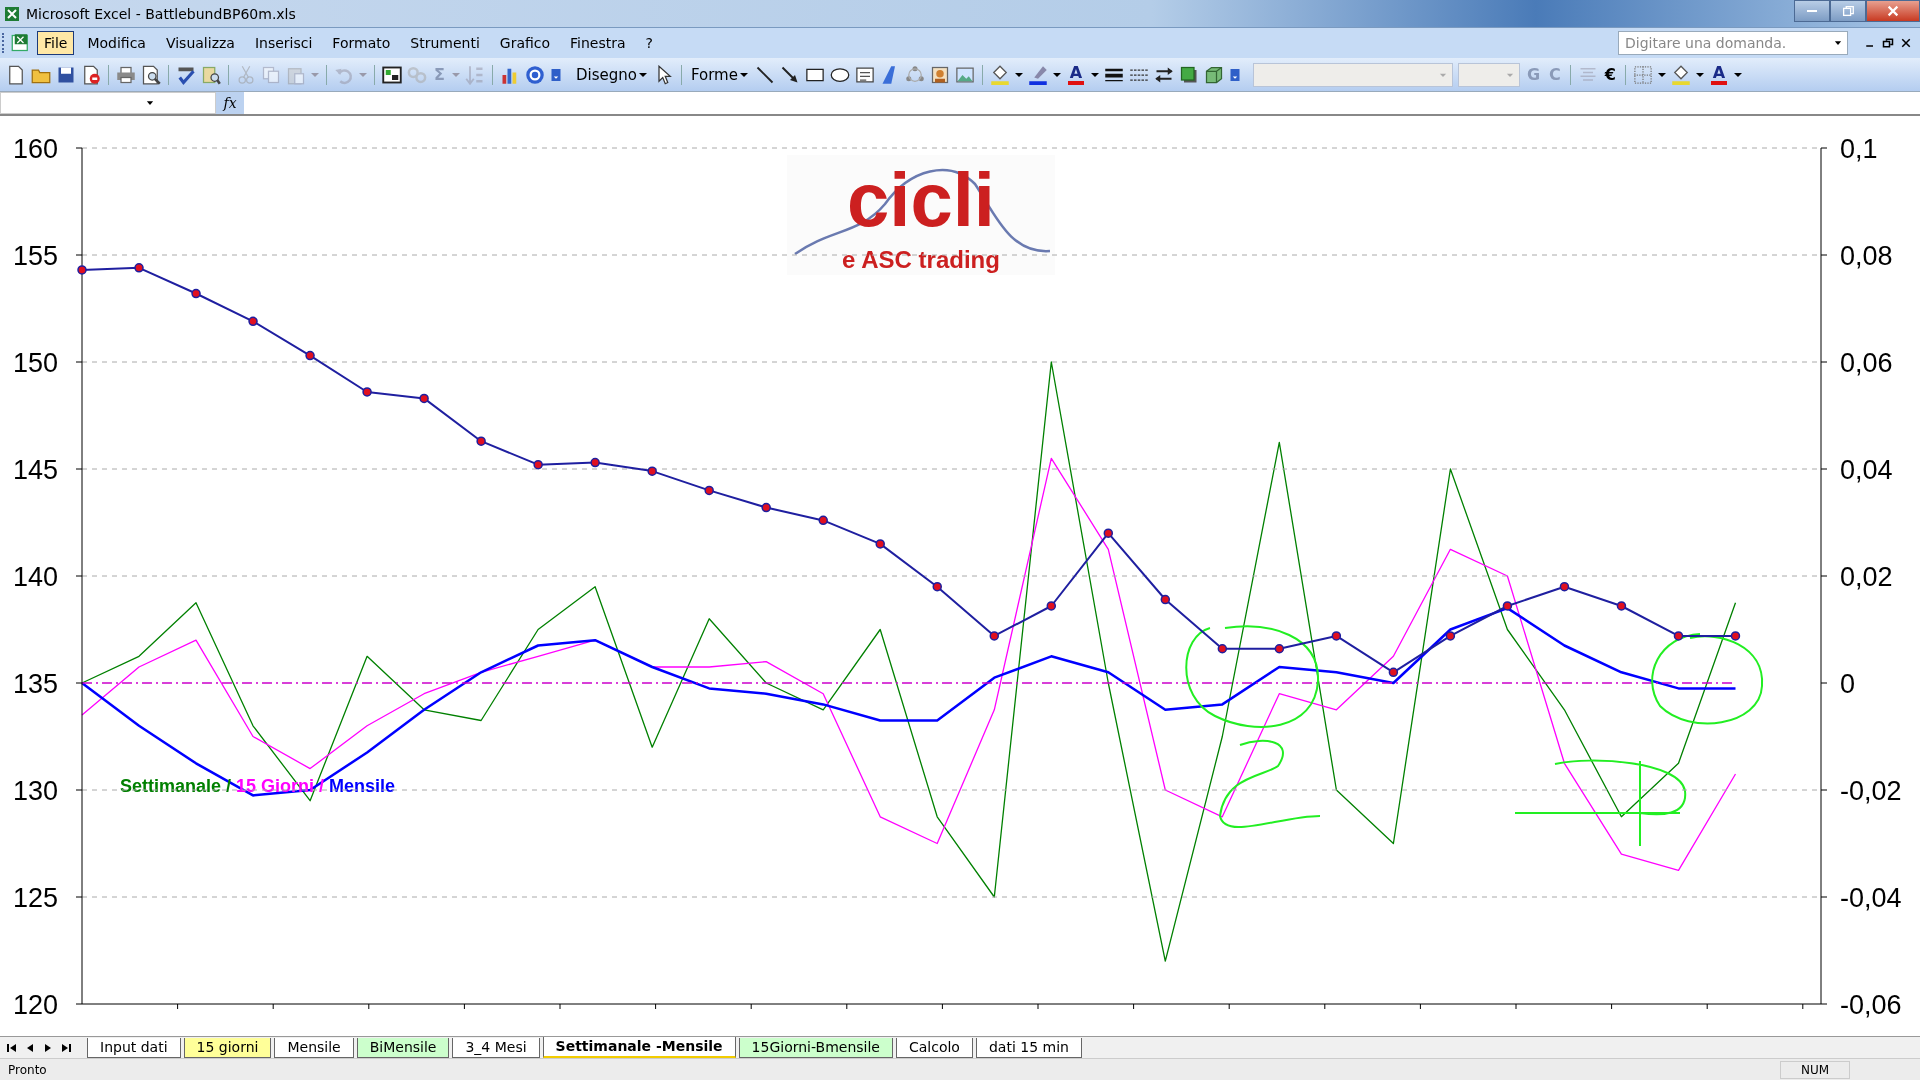  I want to click on sheet-tab: Settimanale -Mensile, so click(639, 1047).